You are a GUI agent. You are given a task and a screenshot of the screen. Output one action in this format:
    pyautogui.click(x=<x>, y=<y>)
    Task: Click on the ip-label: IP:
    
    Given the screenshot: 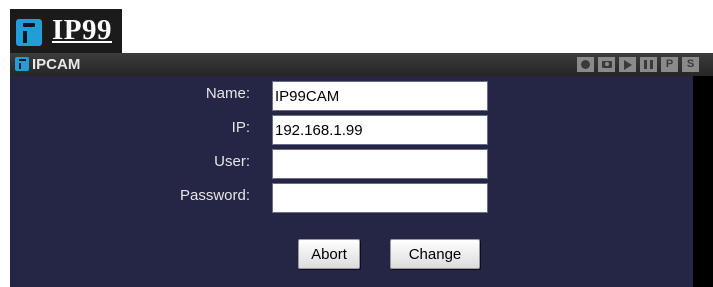 What is the action you would take?
    pyautogui.click(x=240, y=127)
    